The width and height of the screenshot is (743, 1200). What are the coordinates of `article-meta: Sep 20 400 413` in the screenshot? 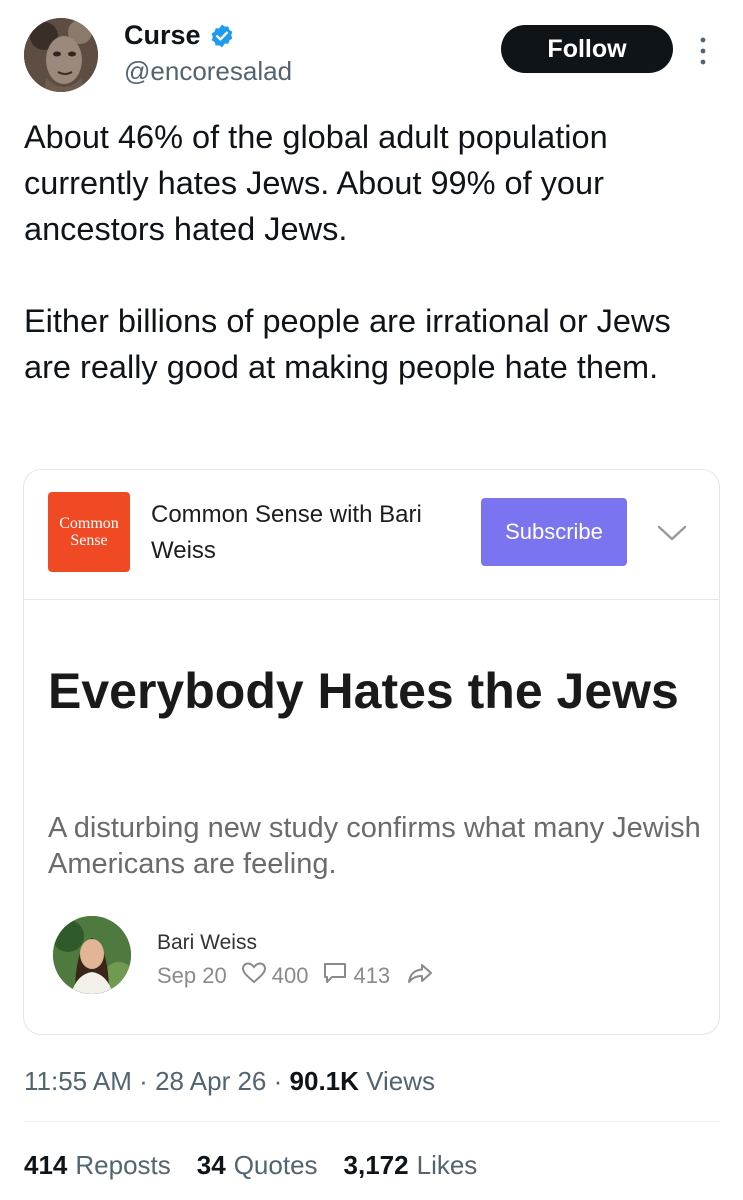 It's located at (298, 976).